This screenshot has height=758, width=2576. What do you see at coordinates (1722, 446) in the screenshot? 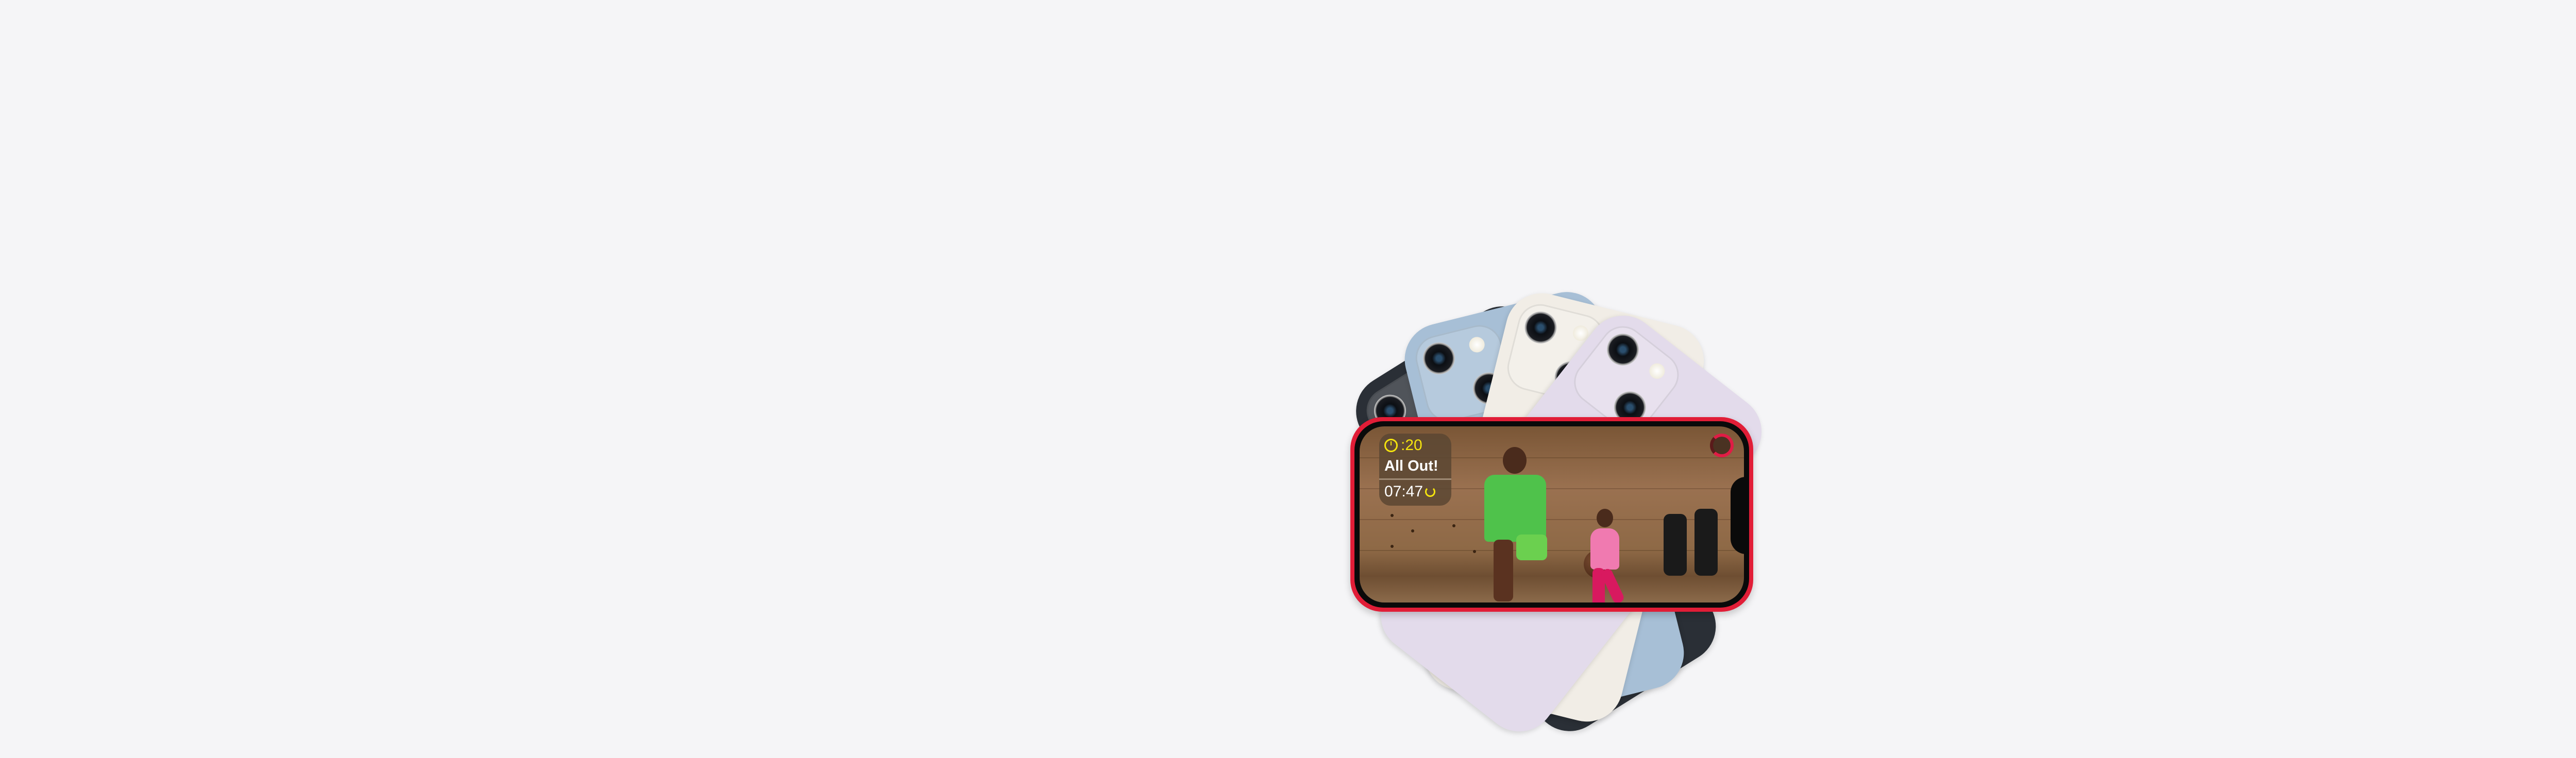
I see `activity-ring-icon` at bounding box center [1722, 446].